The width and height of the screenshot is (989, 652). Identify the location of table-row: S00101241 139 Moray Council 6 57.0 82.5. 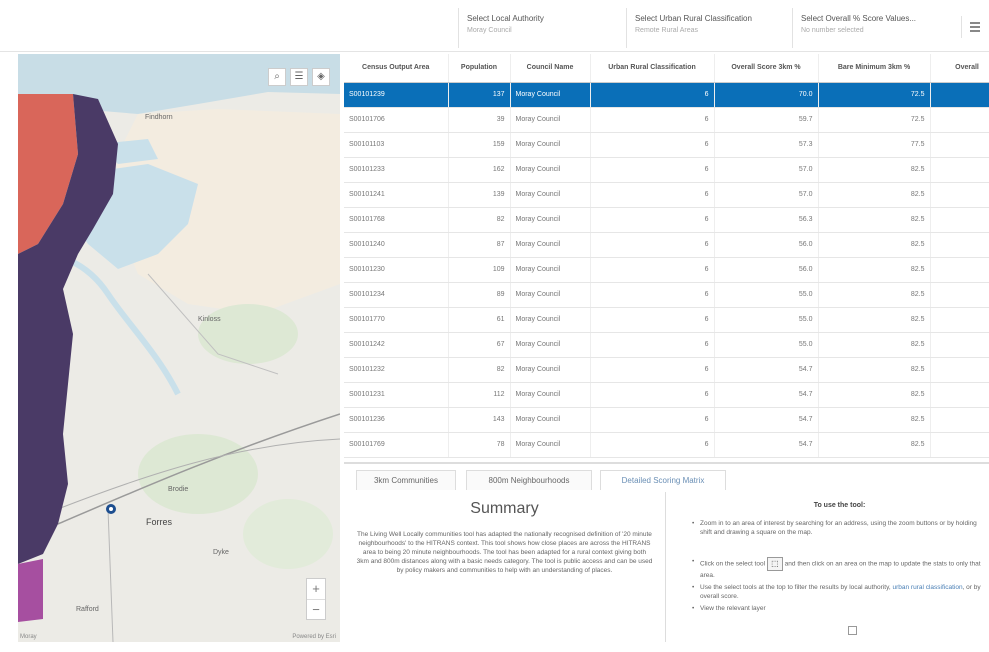
(666, 195).